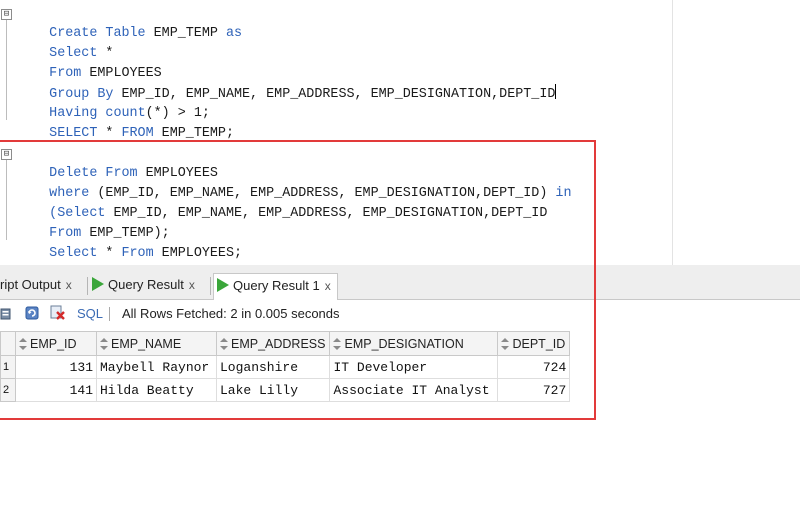 The width and height of the screenshot is (800, 508). I want to click on keyword: SELECT, so click(73, 133).